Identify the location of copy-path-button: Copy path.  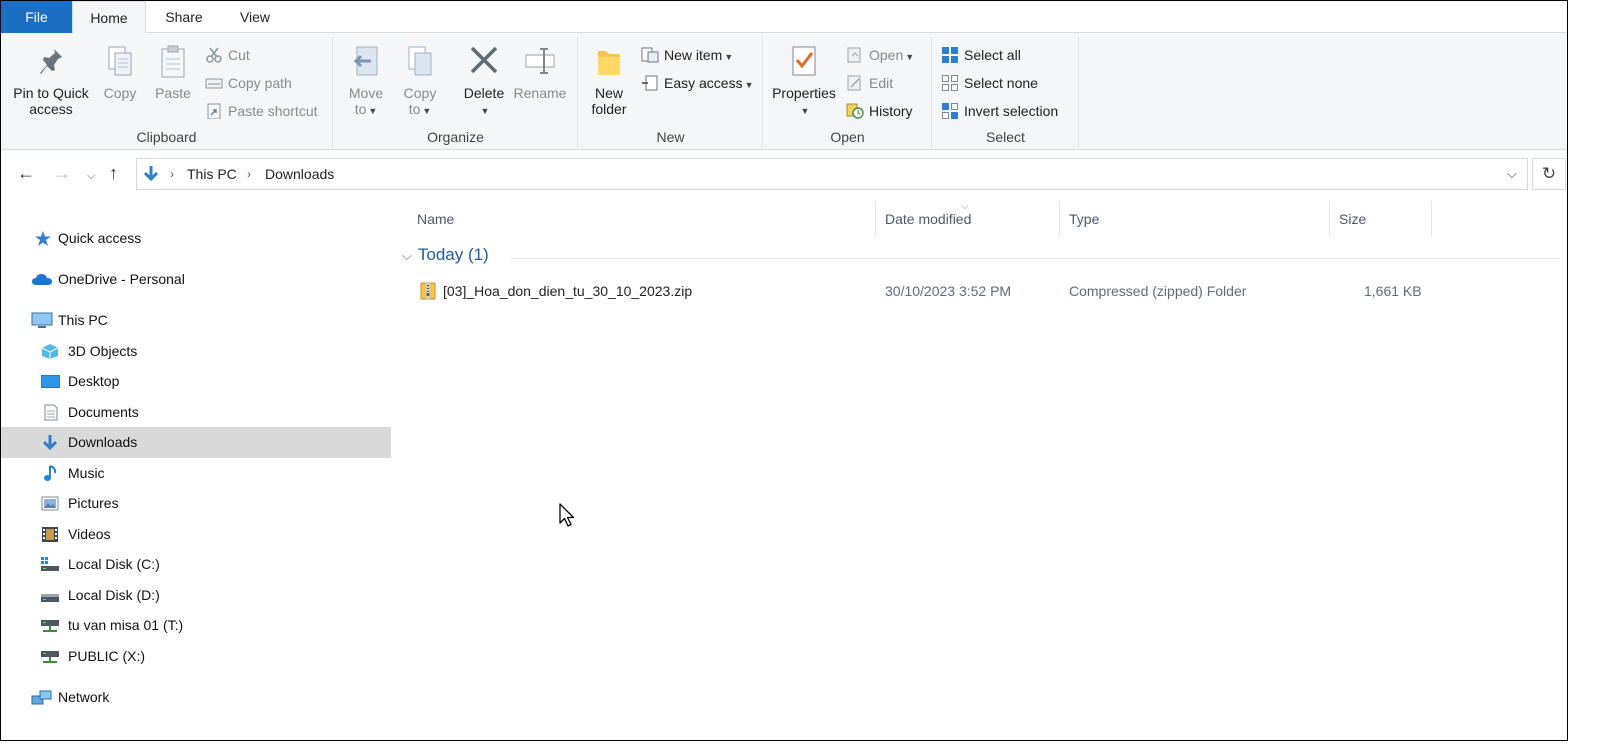
(248, 83).